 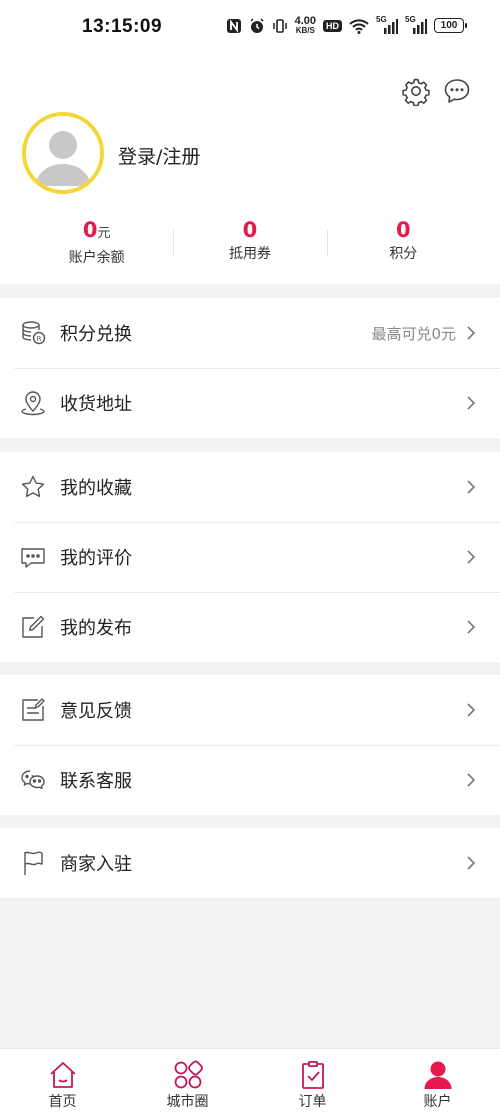 What do you see at coordinates (96, 258) in the screenshot?
I see `balance-label: 账户余额` at bounding box center [96, 258].